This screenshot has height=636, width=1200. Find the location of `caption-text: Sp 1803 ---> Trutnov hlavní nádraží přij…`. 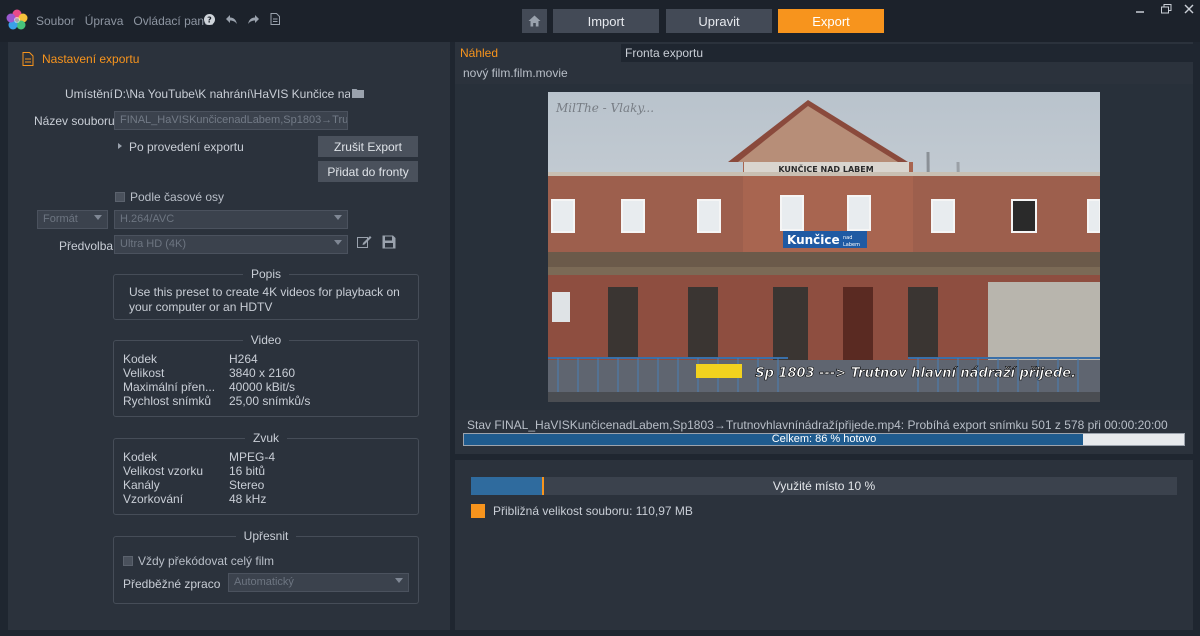

caption-text: Sp 1803 ---> Trutnov hlavní nádraží přij… is located at coordinates (915, 373).